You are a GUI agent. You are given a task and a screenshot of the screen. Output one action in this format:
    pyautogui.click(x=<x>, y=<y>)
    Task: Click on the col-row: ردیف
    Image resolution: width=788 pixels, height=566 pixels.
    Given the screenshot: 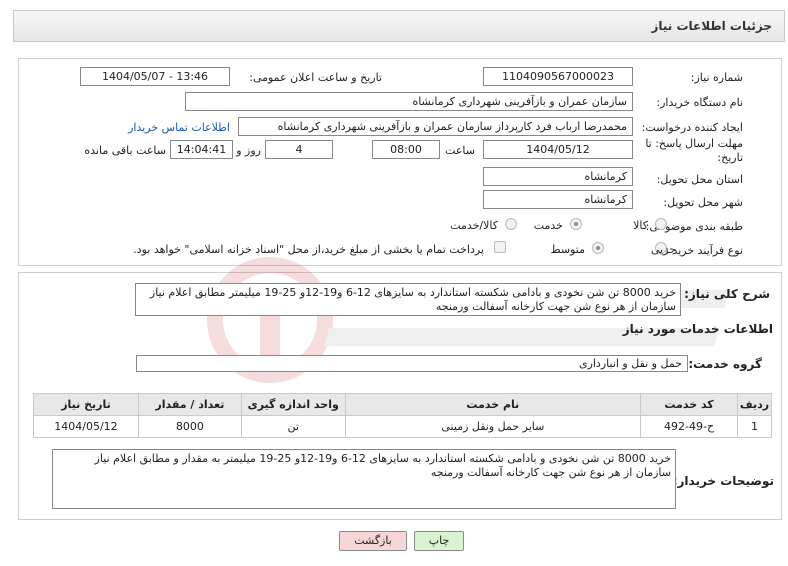 What is the action you would take?
    pyautogui.click(x=754, y=404)
    